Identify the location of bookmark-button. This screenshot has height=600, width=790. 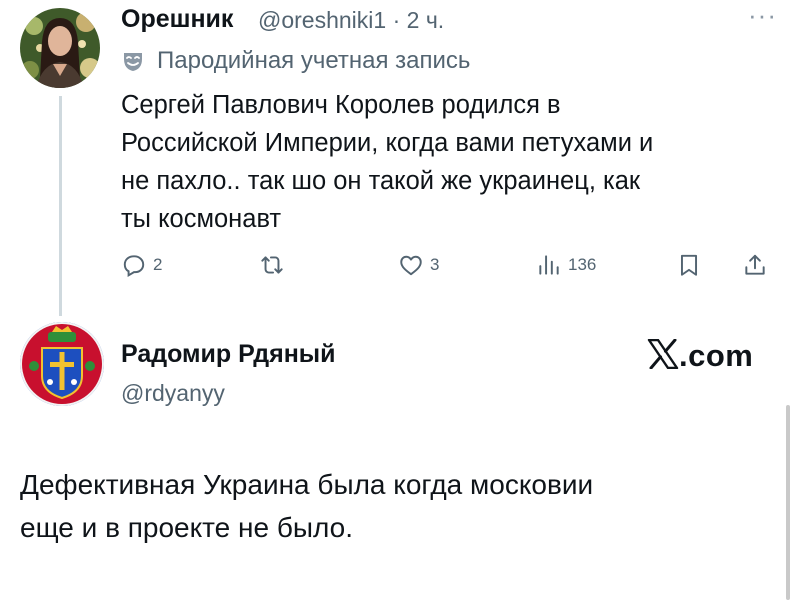
(689, 265).